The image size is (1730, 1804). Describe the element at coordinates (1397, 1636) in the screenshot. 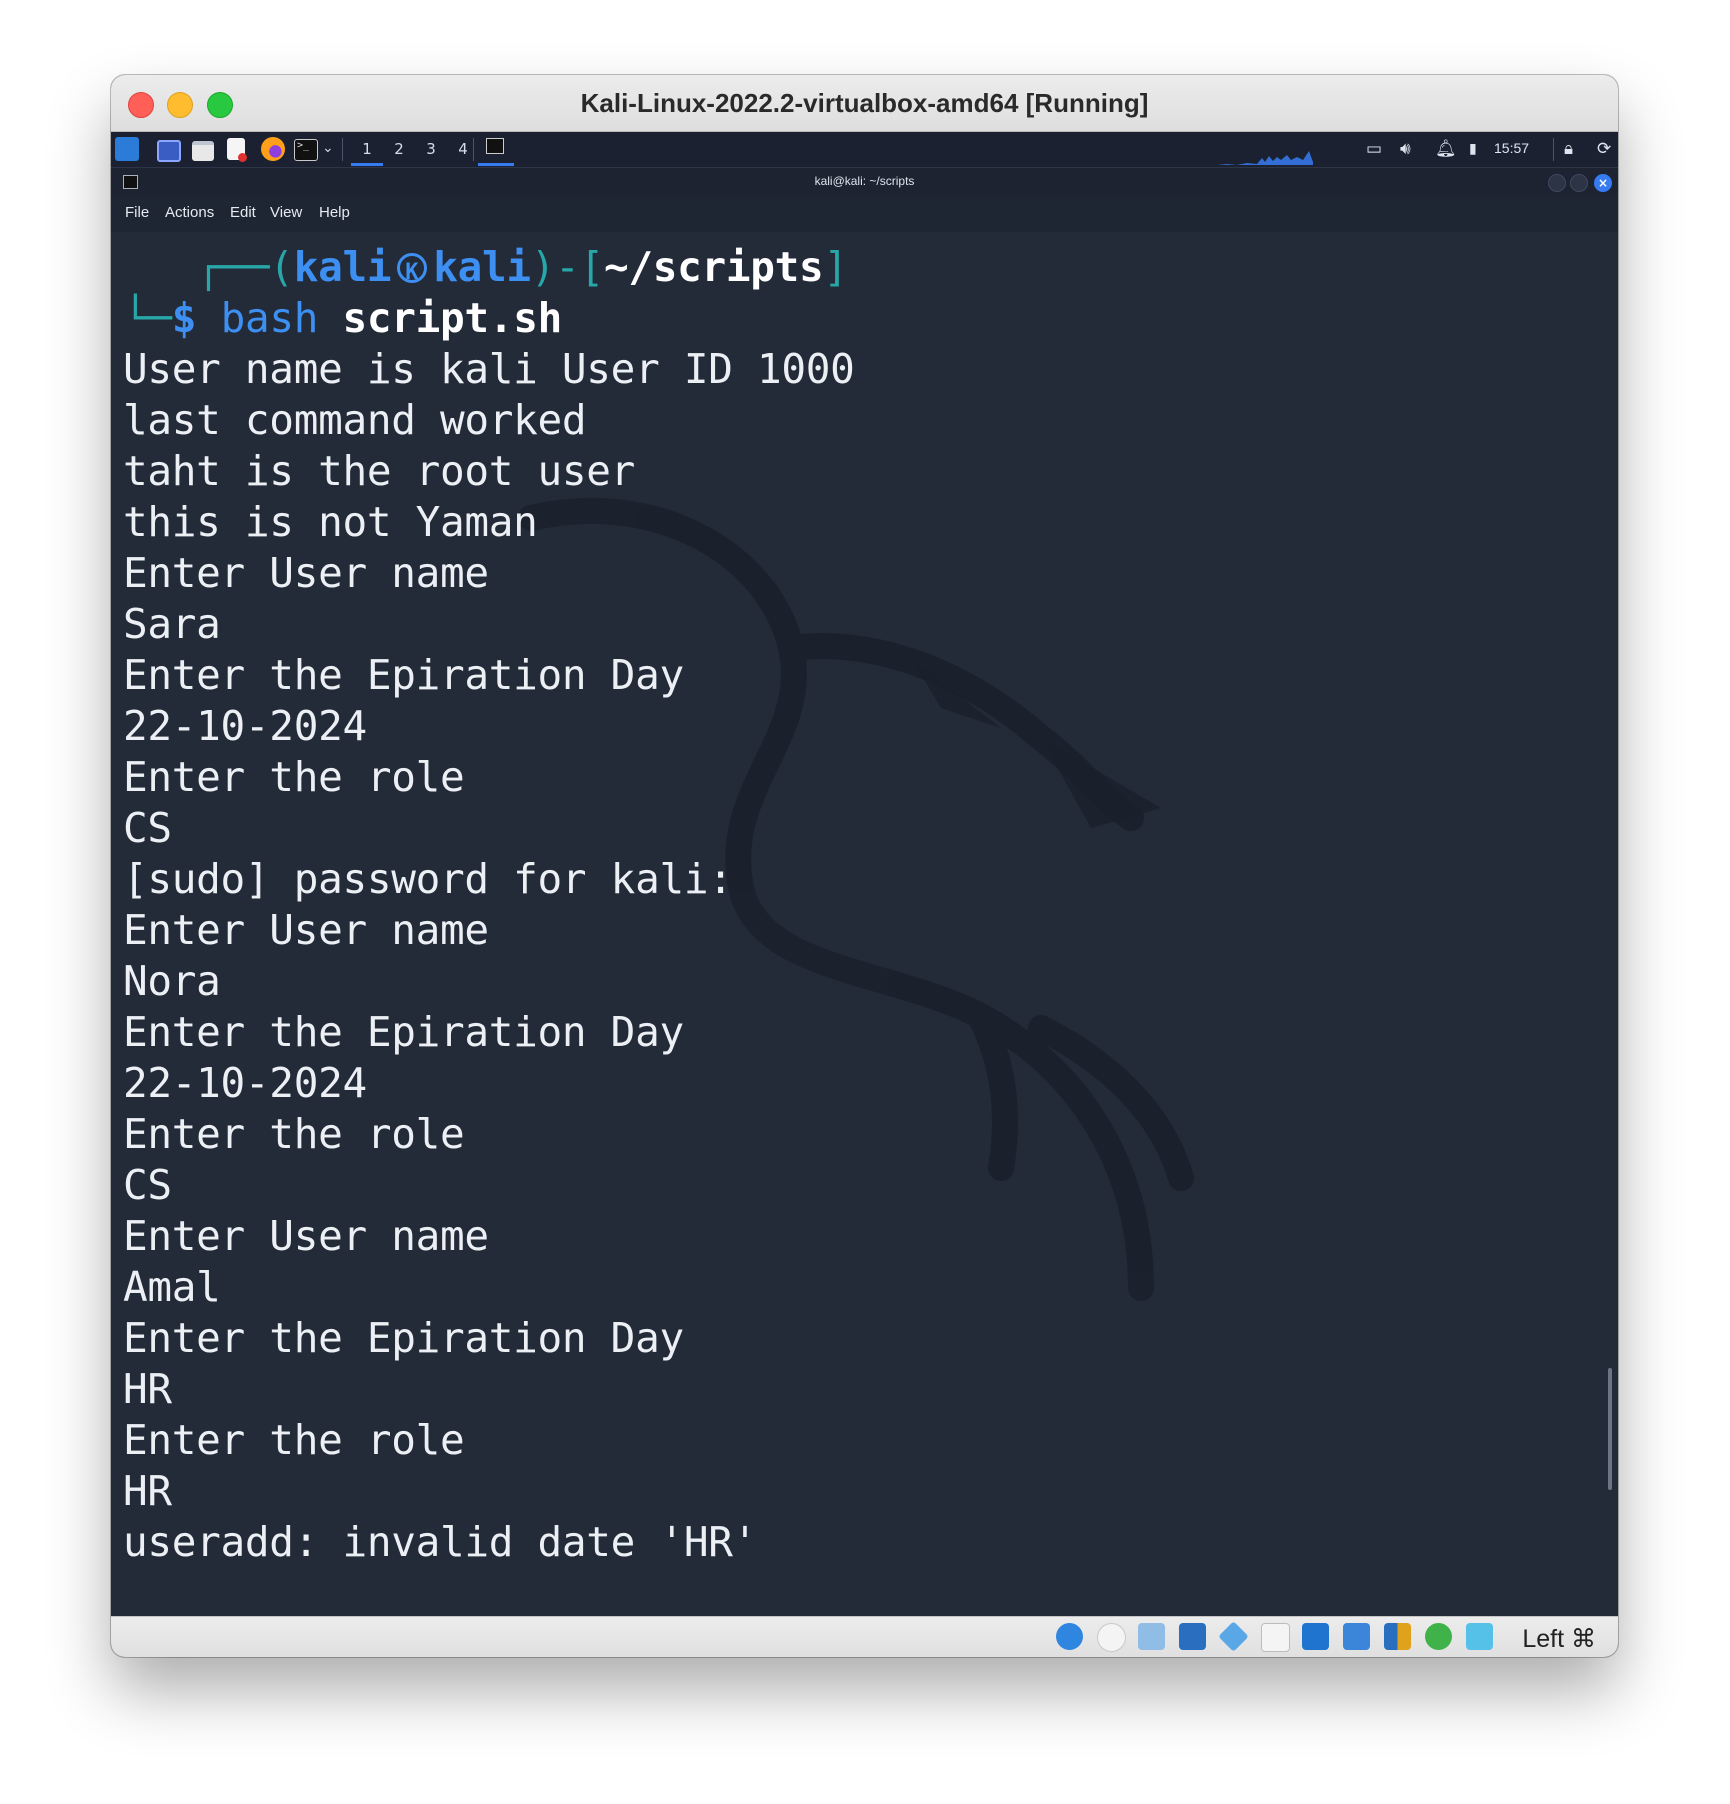

I see `cpu-indicator-icon` at that location.